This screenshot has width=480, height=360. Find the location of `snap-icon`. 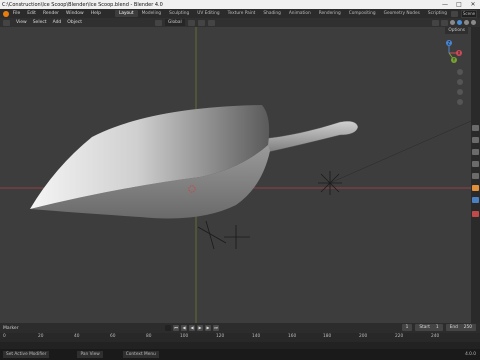

snap-icon is located at coordinates (201, 22).